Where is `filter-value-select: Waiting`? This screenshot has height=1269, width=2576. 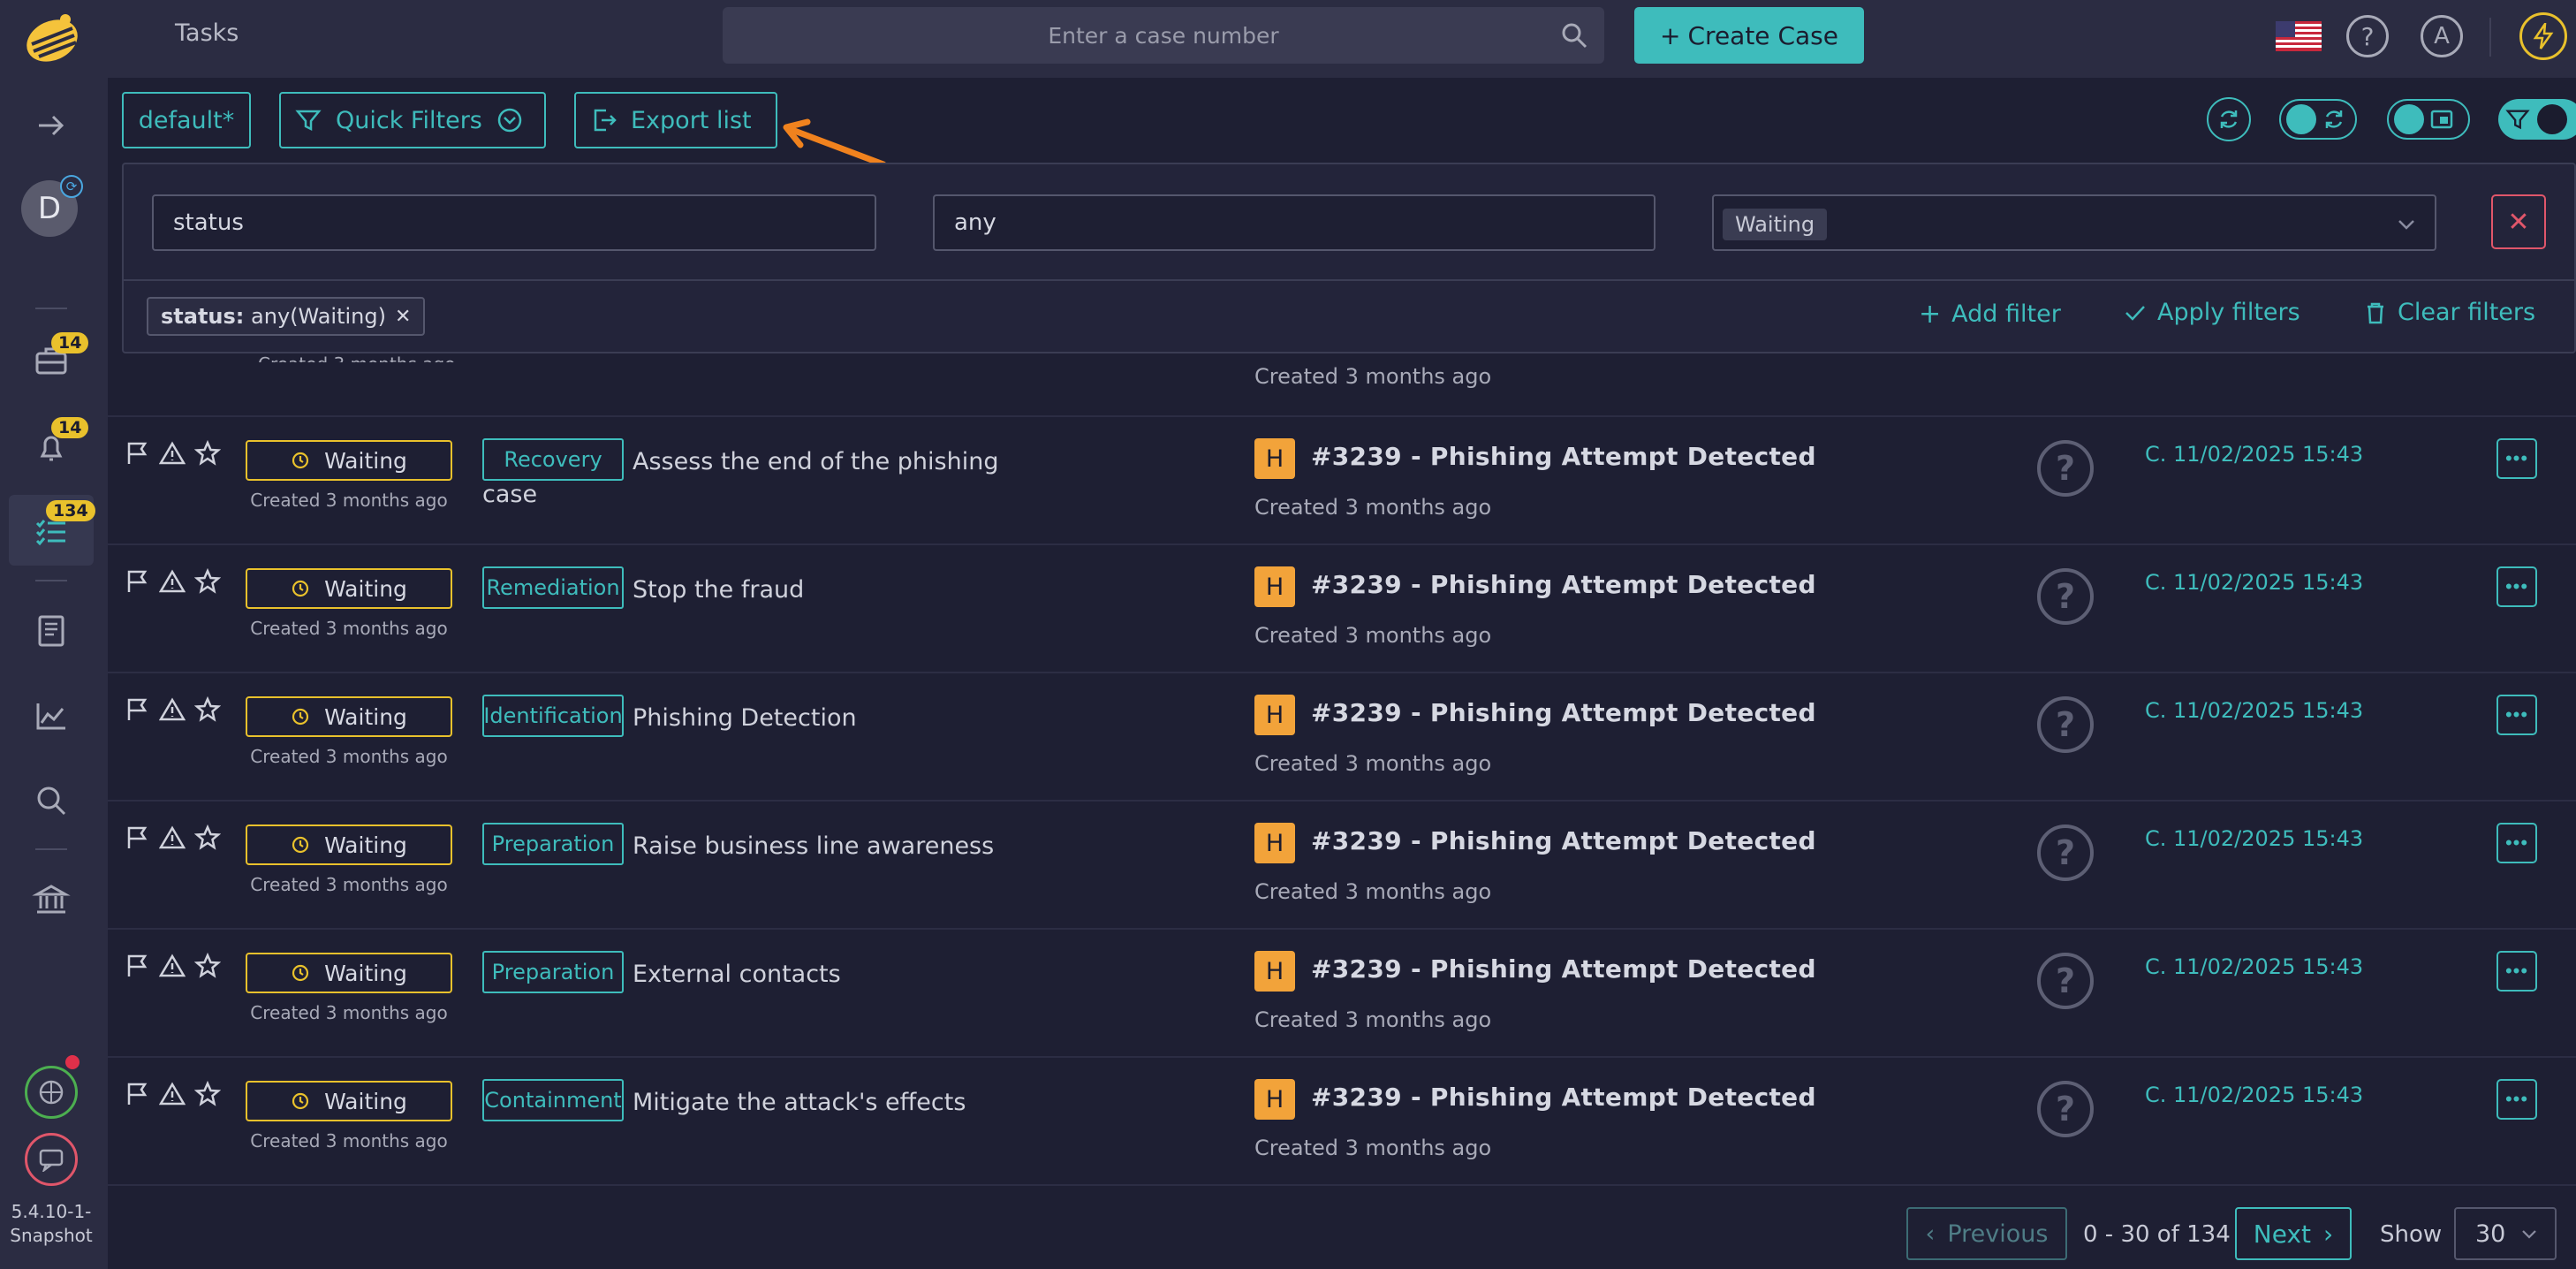
filter-value-select: Waiting is located at coordinates (2074, 223).